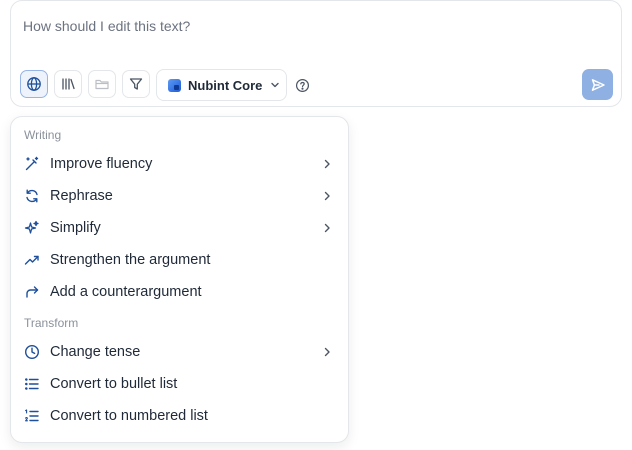 The height and width of the screenshot is (450, 632). What do you see at coordinates (32, 292) in the screenshot?
I see `redo-arrow-icon` at bounding box center [32, 292].